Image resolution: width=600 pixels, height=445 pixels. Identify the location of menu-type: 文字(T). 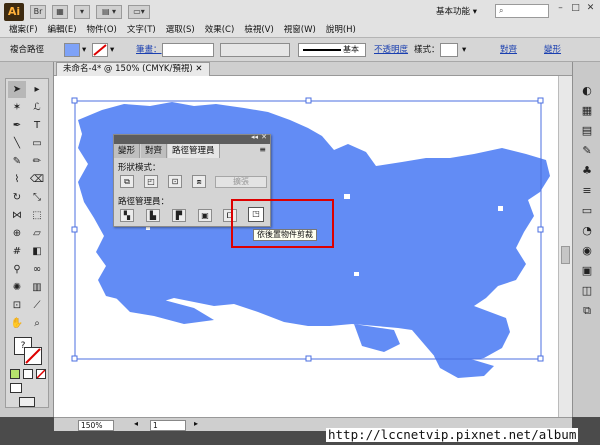
(141, 30).